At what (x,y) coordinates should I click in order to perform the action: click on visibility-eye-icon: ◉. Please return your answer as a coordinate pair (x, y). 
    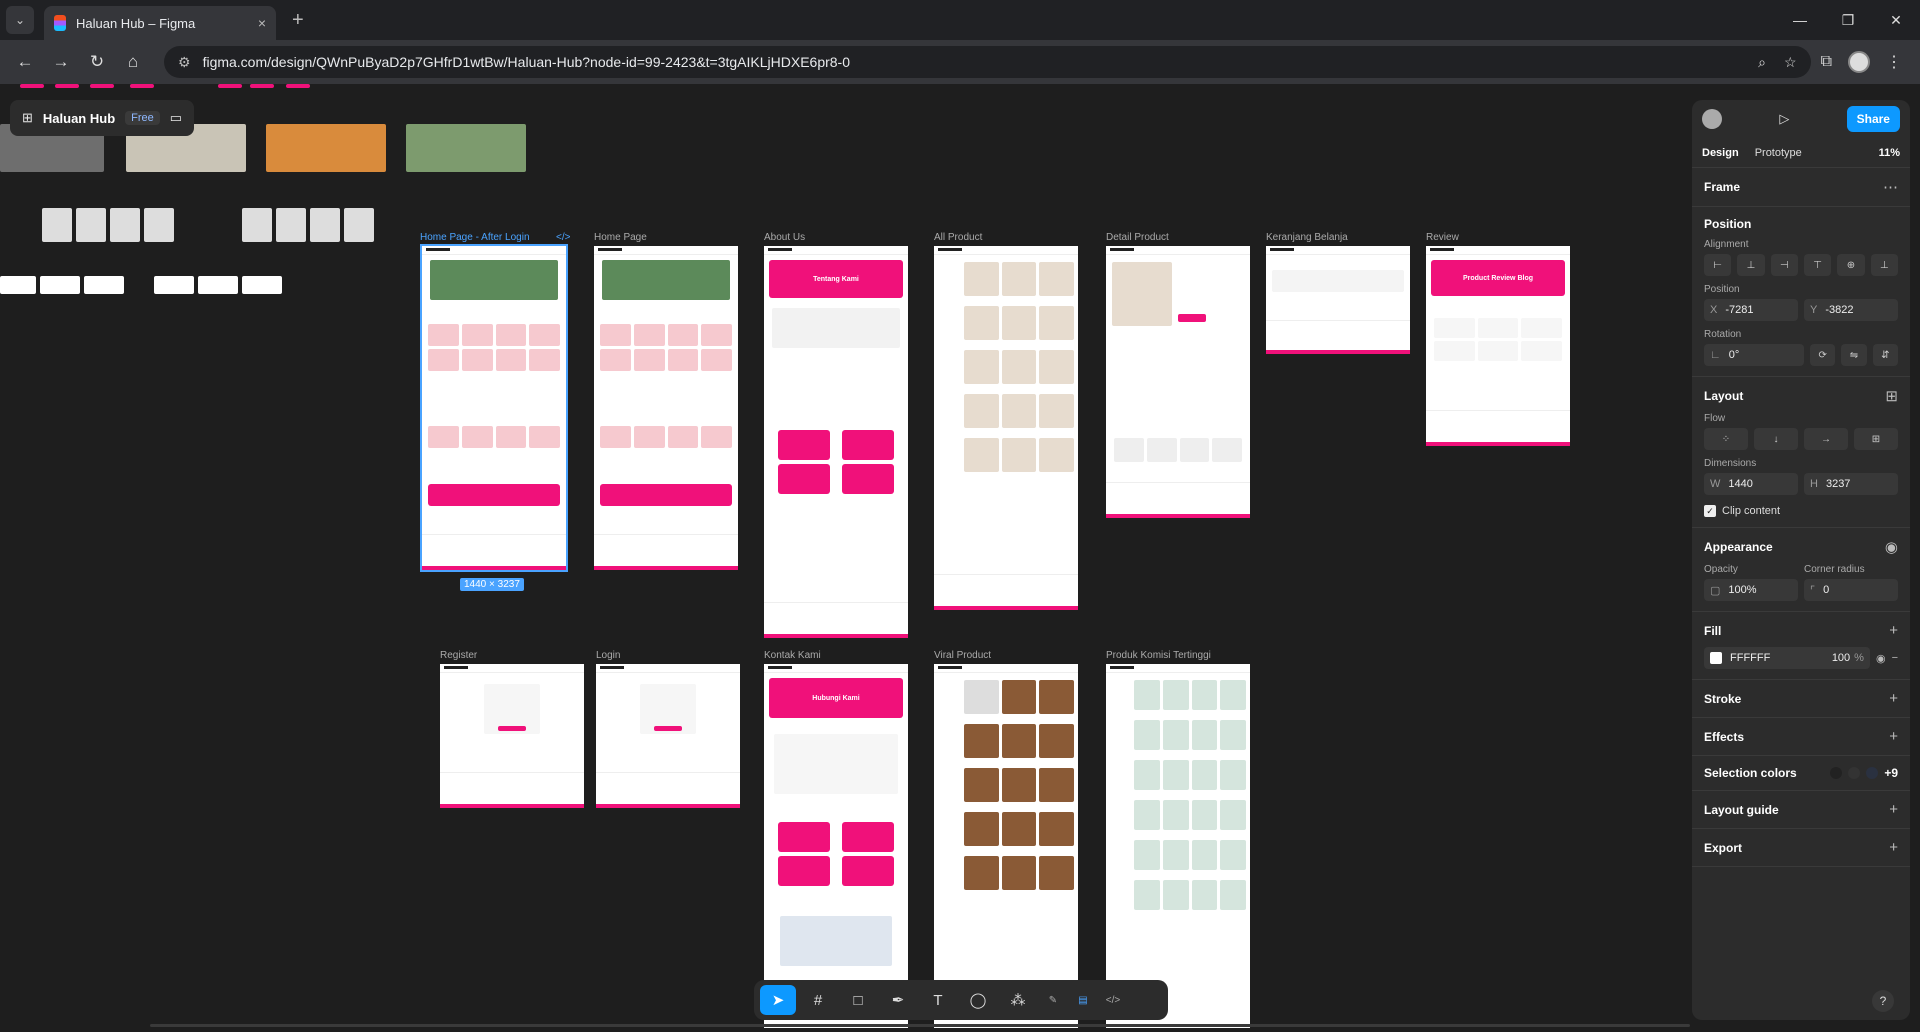
    Looking at the image, I should click on (1891, 547).